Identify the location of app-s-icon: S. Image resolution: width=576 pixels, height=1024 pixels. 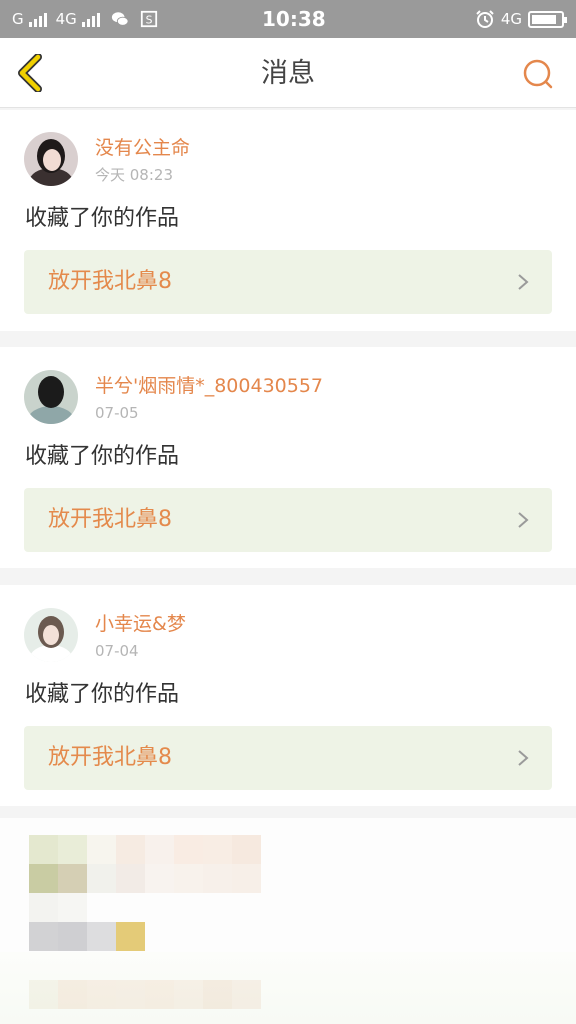
(148, 19).